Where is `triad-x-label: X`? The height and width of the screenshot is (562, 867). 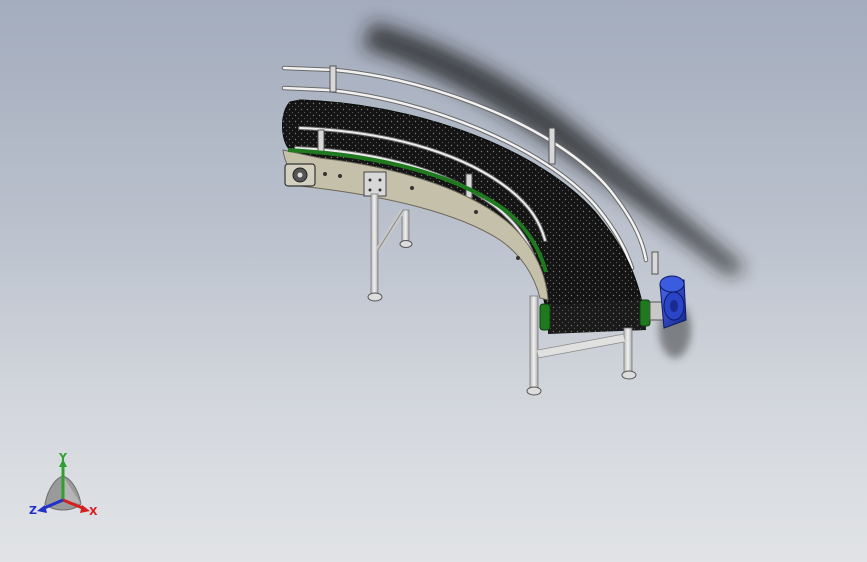 triad-x-label: X is located at coordinates (93, 511).